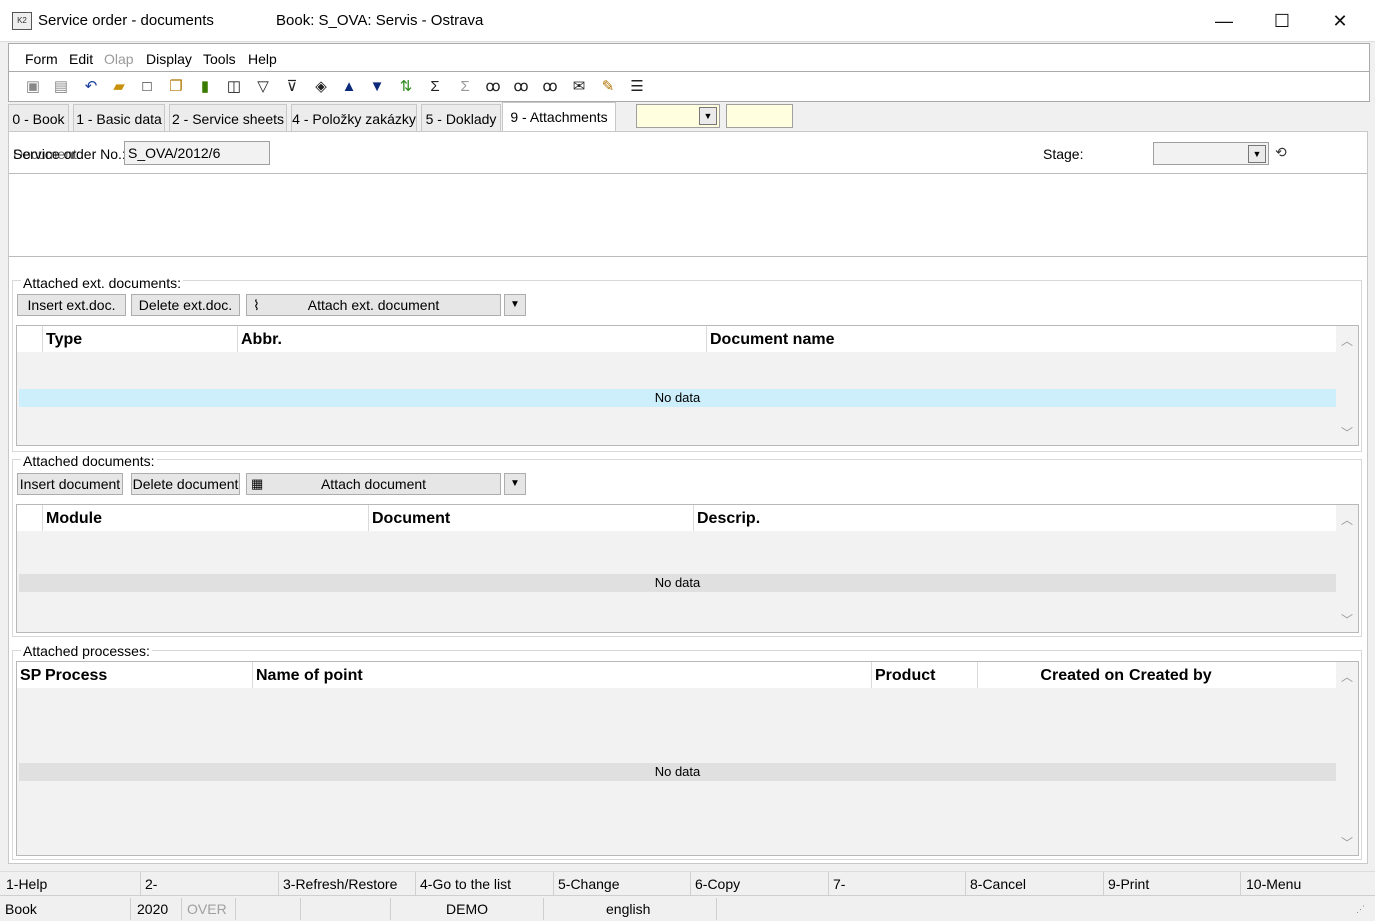 This screenshot has height=921, width=1375. Describe the element at coordinates (61, 87) in the screenshot. I see `save-all-icon: ▤` at that location.